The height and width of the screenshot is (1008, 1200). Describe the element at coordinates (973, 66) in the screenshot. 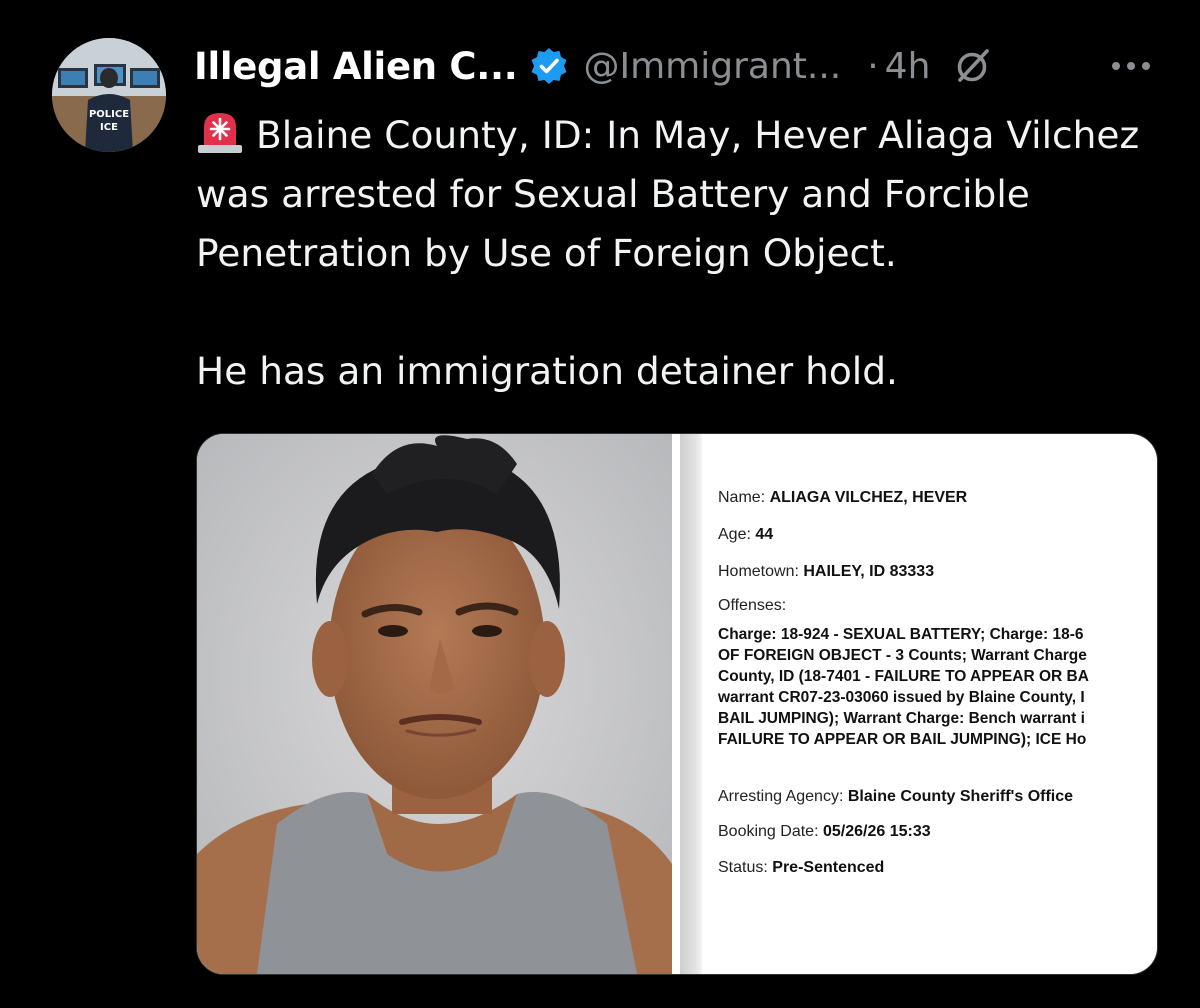

I see `grok-icon` at that location.